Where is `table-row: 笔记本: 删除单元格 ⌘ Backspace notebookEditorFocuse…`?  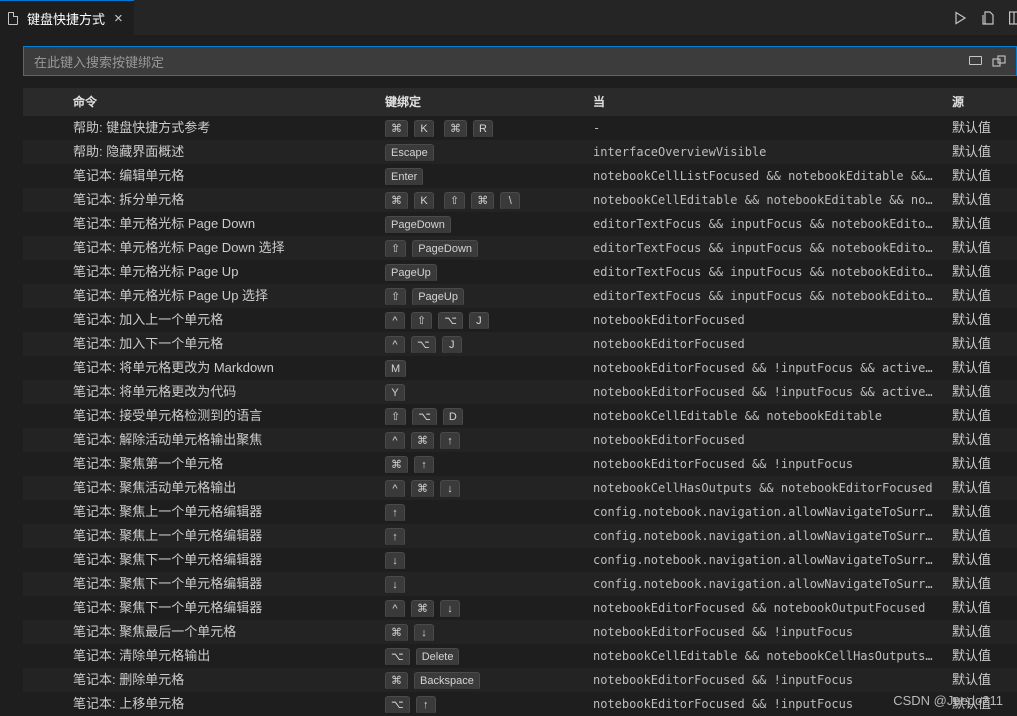
table-row: 笔记本: 删除单元格 ⌘ Backspace notebookEditorFocuse… is located at coordinates (520, 680).